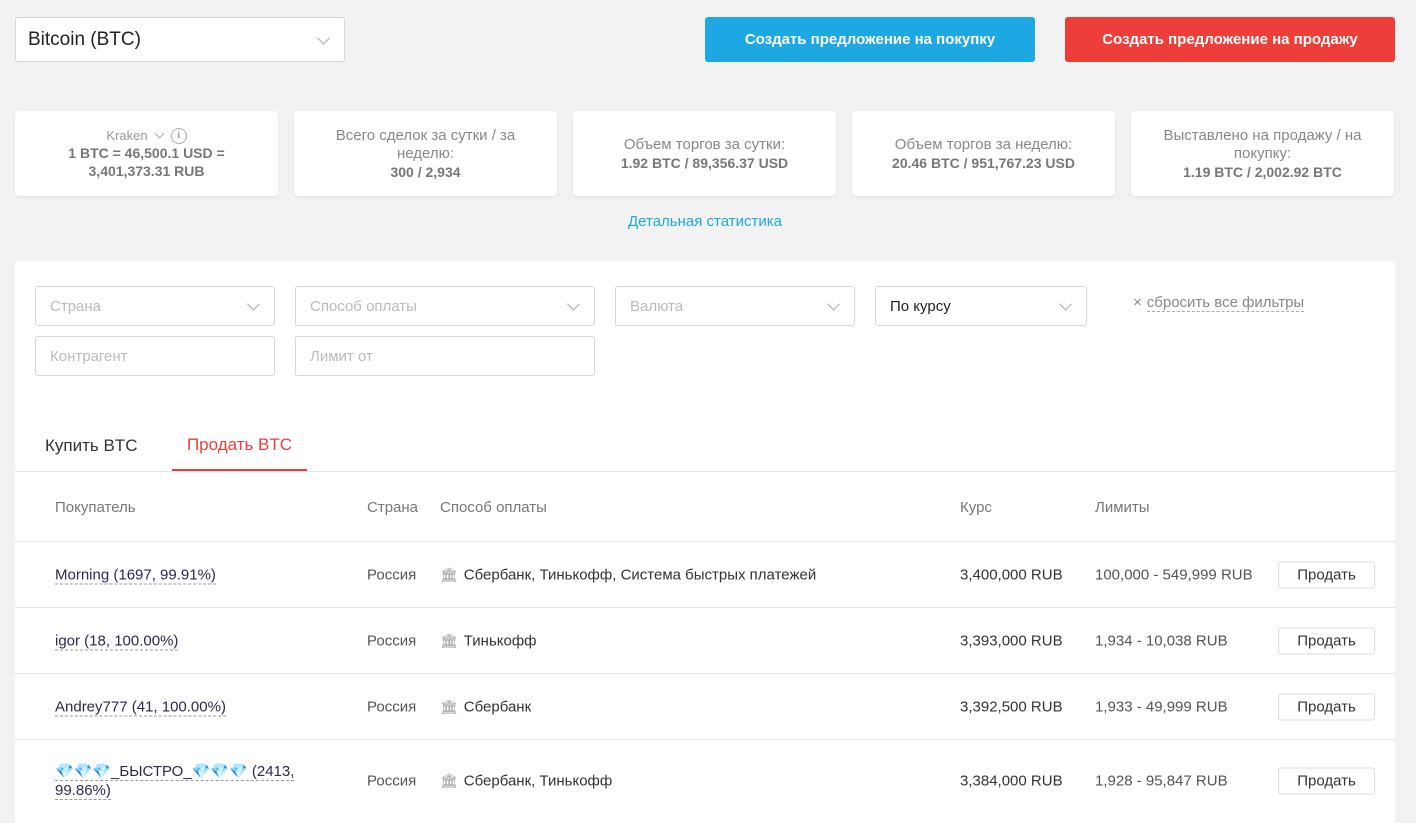  I want to click on buyer-link: 💎💎💎_БЫСТРО_💎💎💎 (2413, 99.86%), so click(175, 781).